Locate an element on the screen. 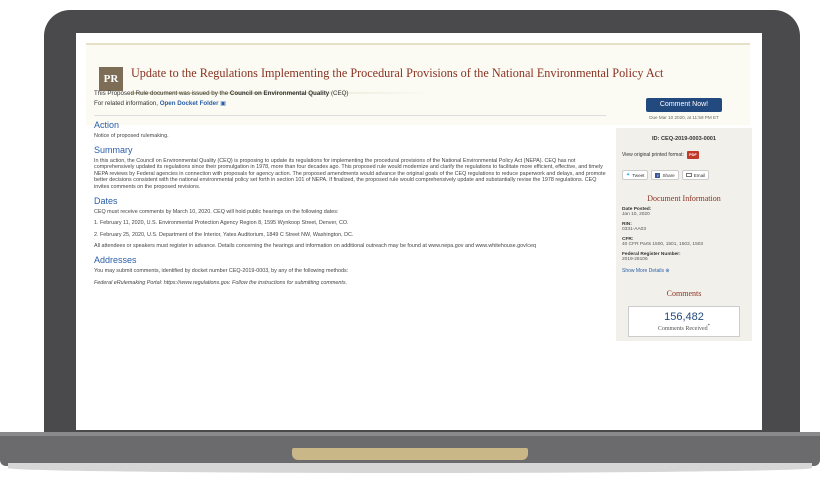  document-information-heading: Document Information is located at coordinates (684, 198).